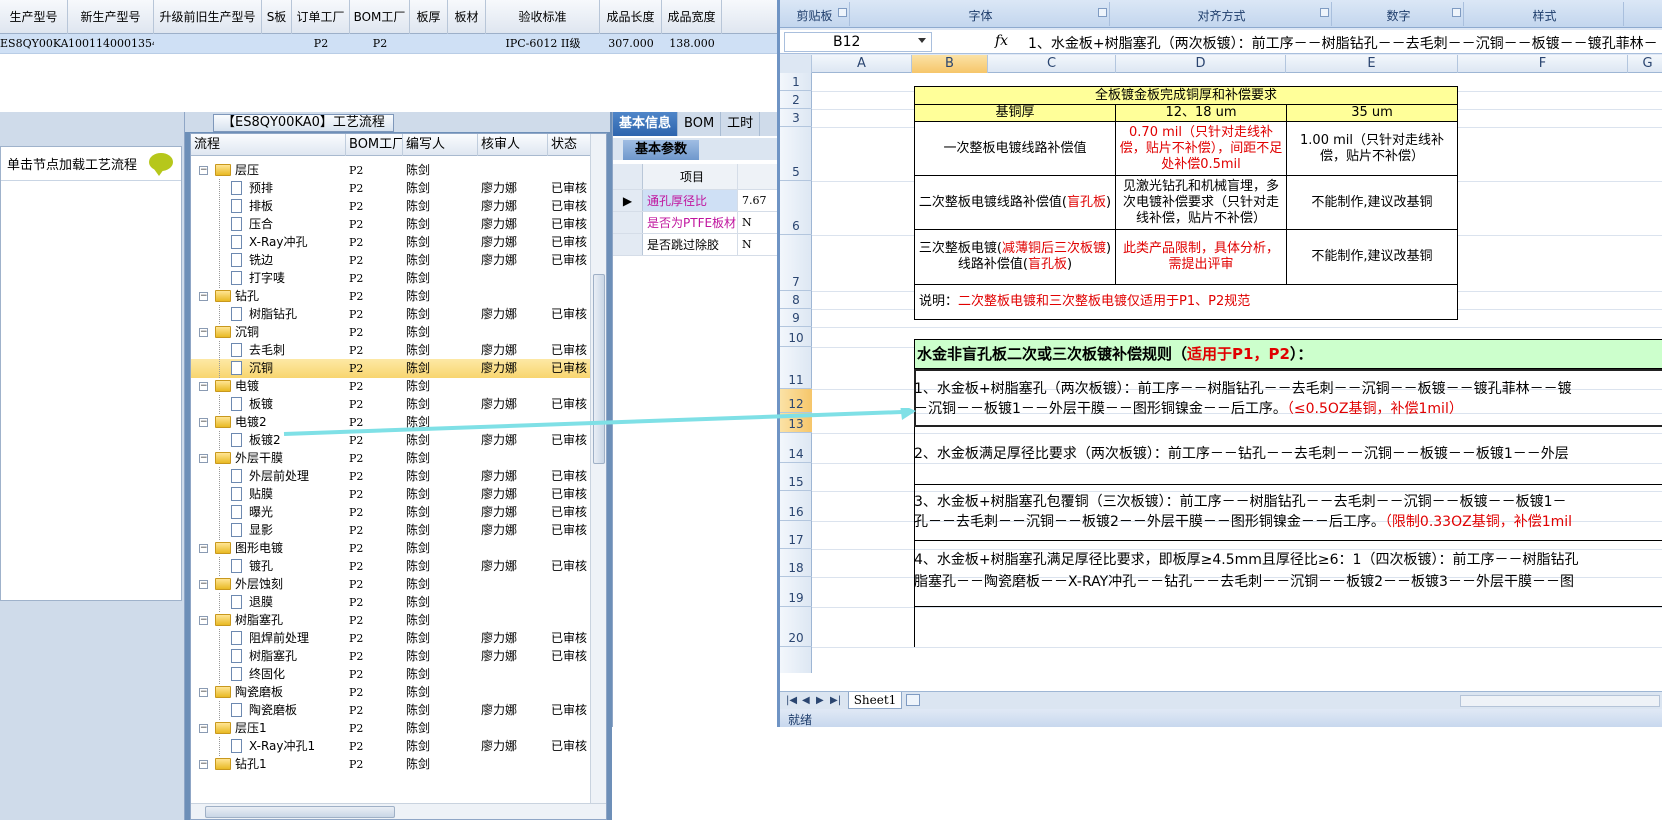 Image resolution: width=1662 pixels, height=820 pixels. I want to click on row3-35: 不能制作,建议改基铜, so click(1372, 257).